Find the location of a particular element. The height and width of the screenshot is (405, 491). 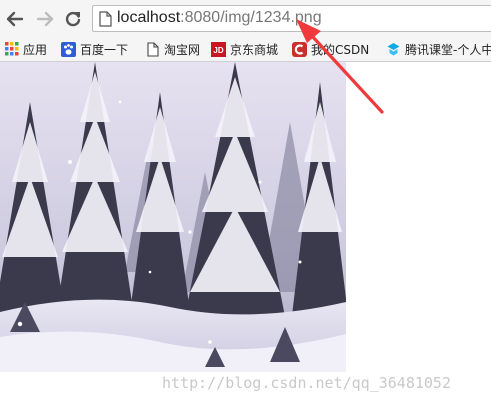

watermark-text: http://blog.csdn.net/qq_36481052 is located at coordinates (306, 383).